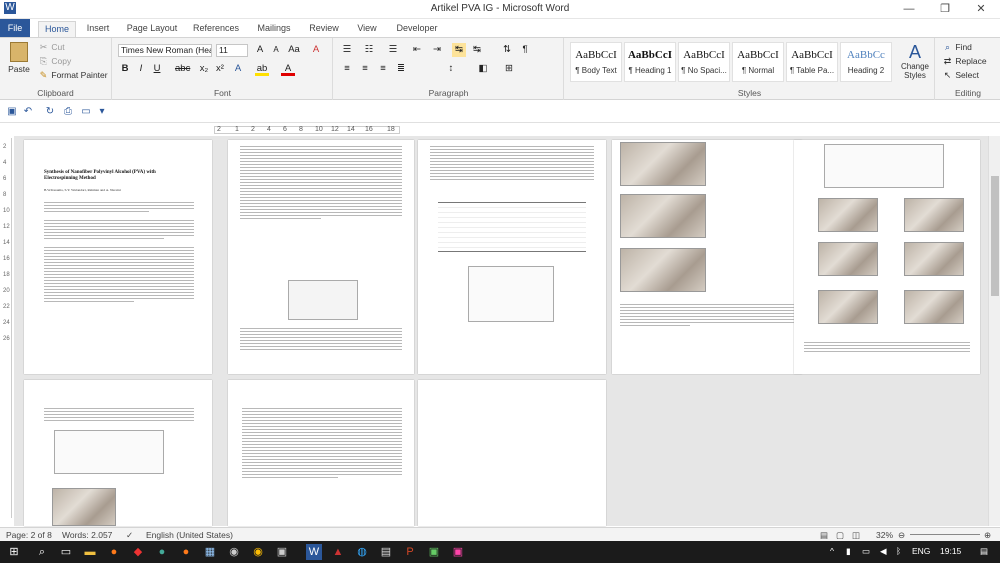 The height and width of the screenshot is (563, 1000). I want to click on battery-icon: ▭, so click(866, 551).